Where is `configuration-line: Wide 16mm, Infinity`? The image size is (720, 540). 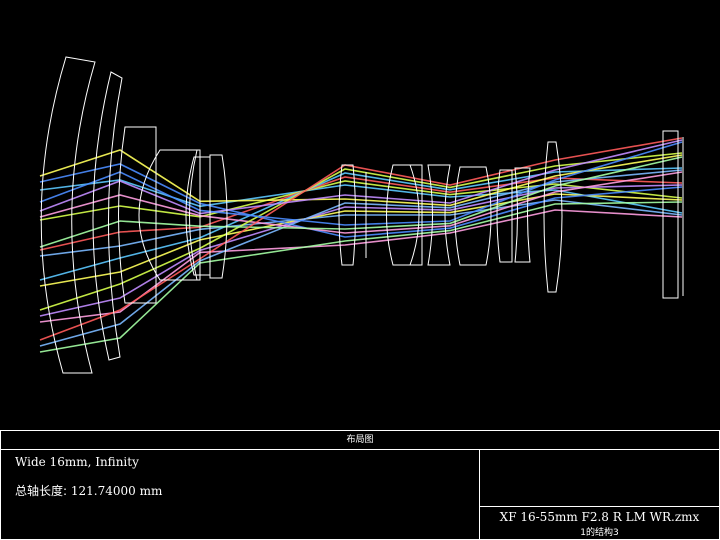 configuration-line: Wide 16mm, Infinity is located at coordinates (77, 462).